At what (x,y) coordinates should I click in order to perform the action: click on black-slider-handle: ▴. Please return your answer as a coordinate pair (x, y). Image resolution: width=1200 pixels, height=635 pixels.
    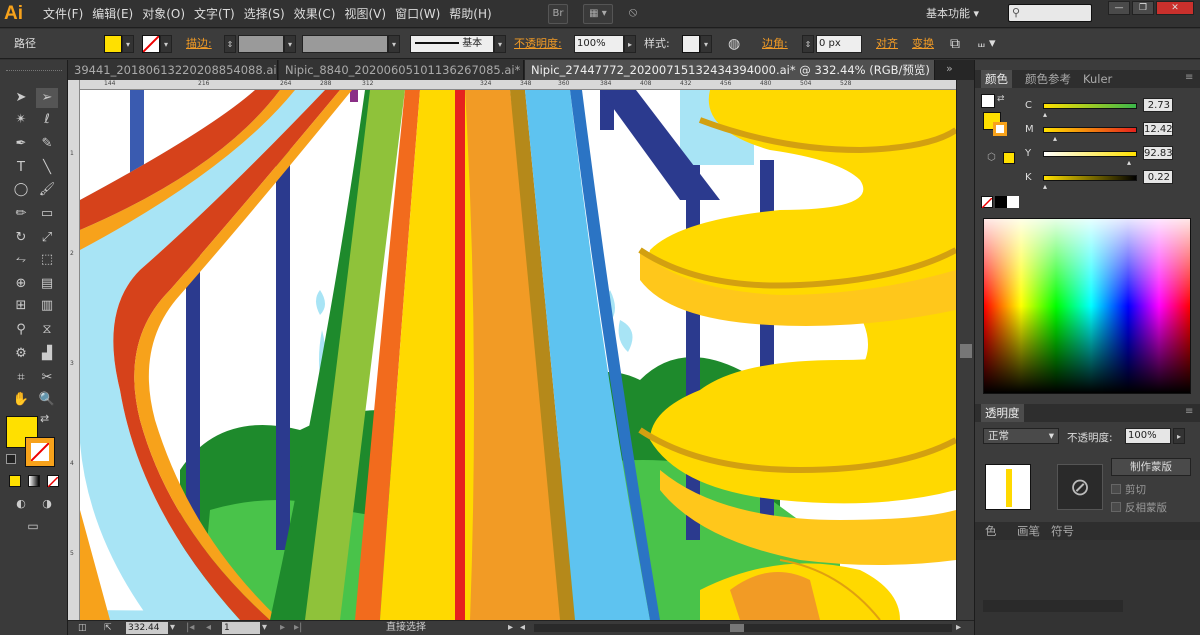
    Looking at the image, I should click on (1045, 186).